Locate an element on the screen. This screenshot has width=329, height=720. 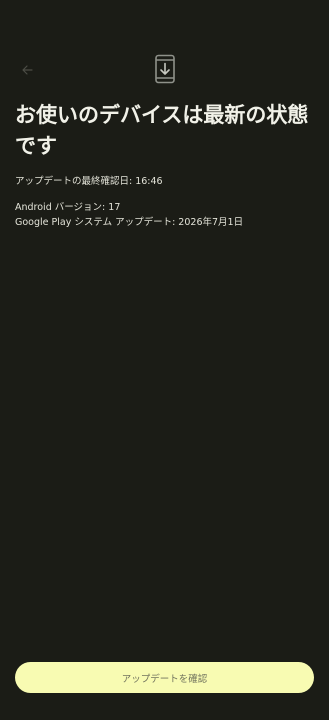
back-button is located at coordinates (27, 70).